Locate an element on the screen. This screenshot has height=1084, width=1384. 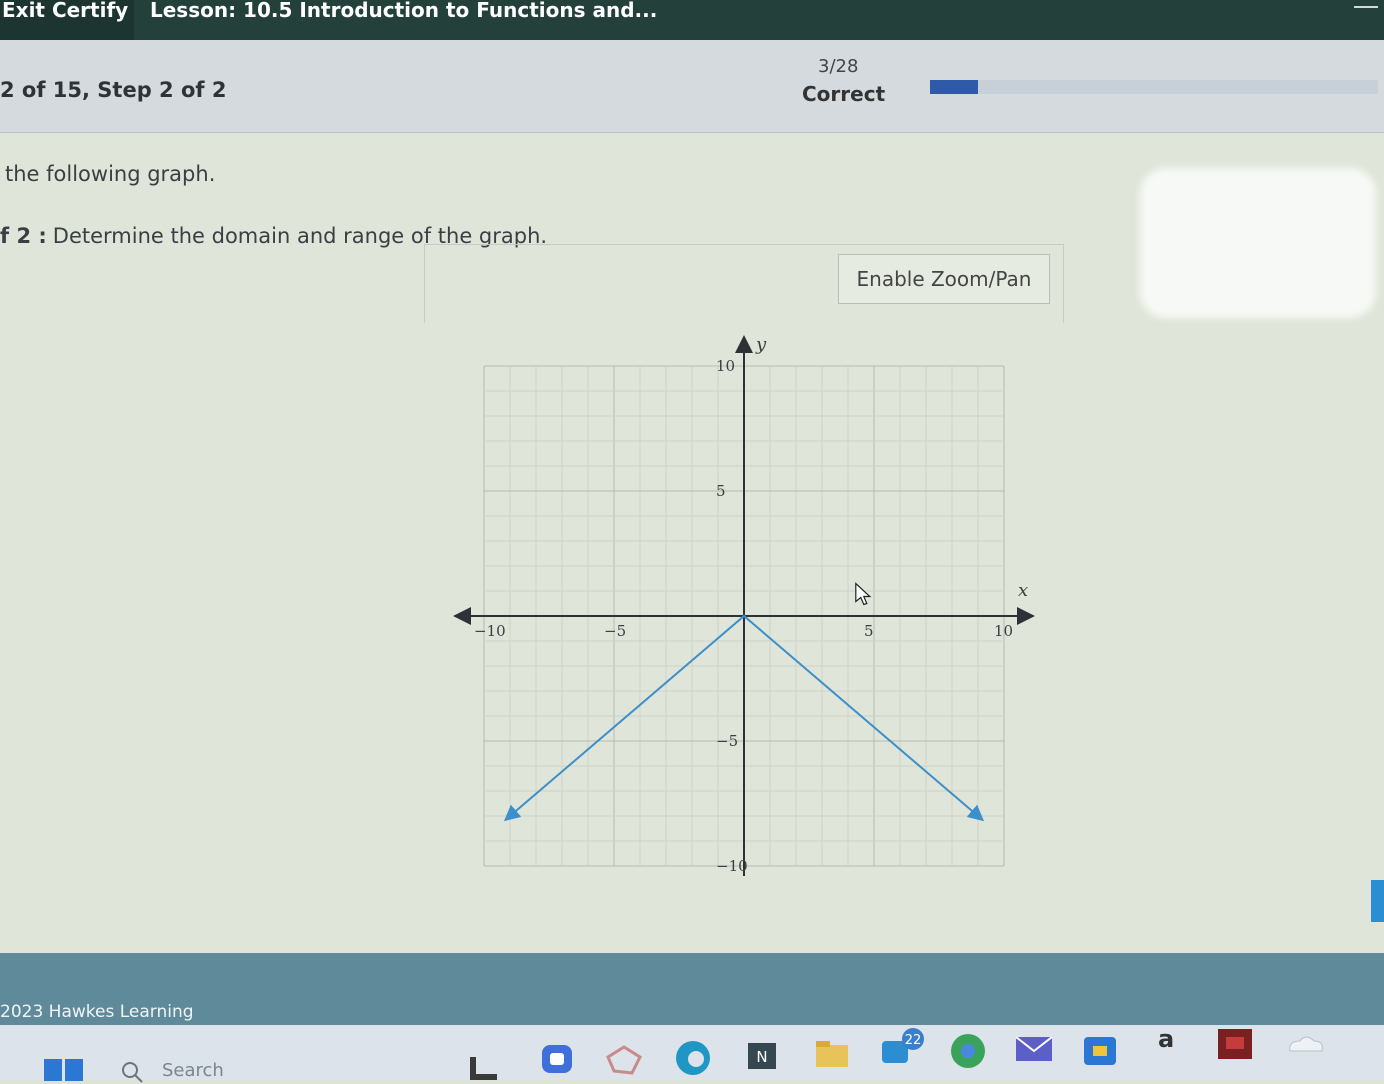
screen-glare is located at coordinates (1258, 243).